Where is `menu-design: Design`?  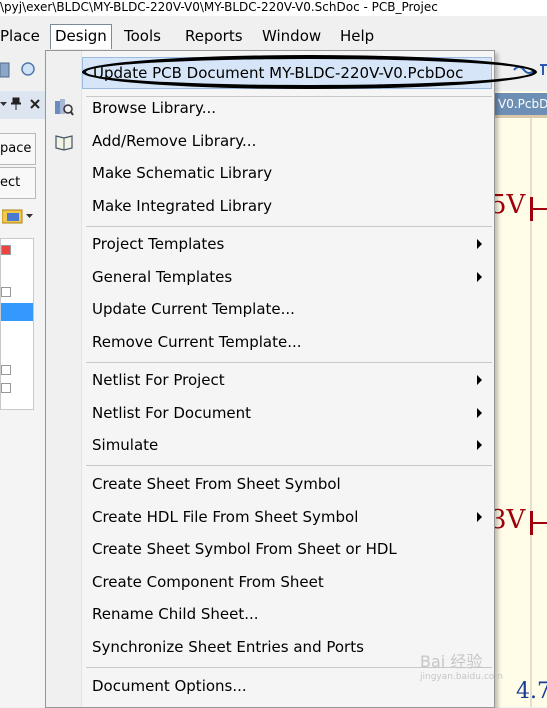 menu-design: Design is located at coordinates (81, 36).